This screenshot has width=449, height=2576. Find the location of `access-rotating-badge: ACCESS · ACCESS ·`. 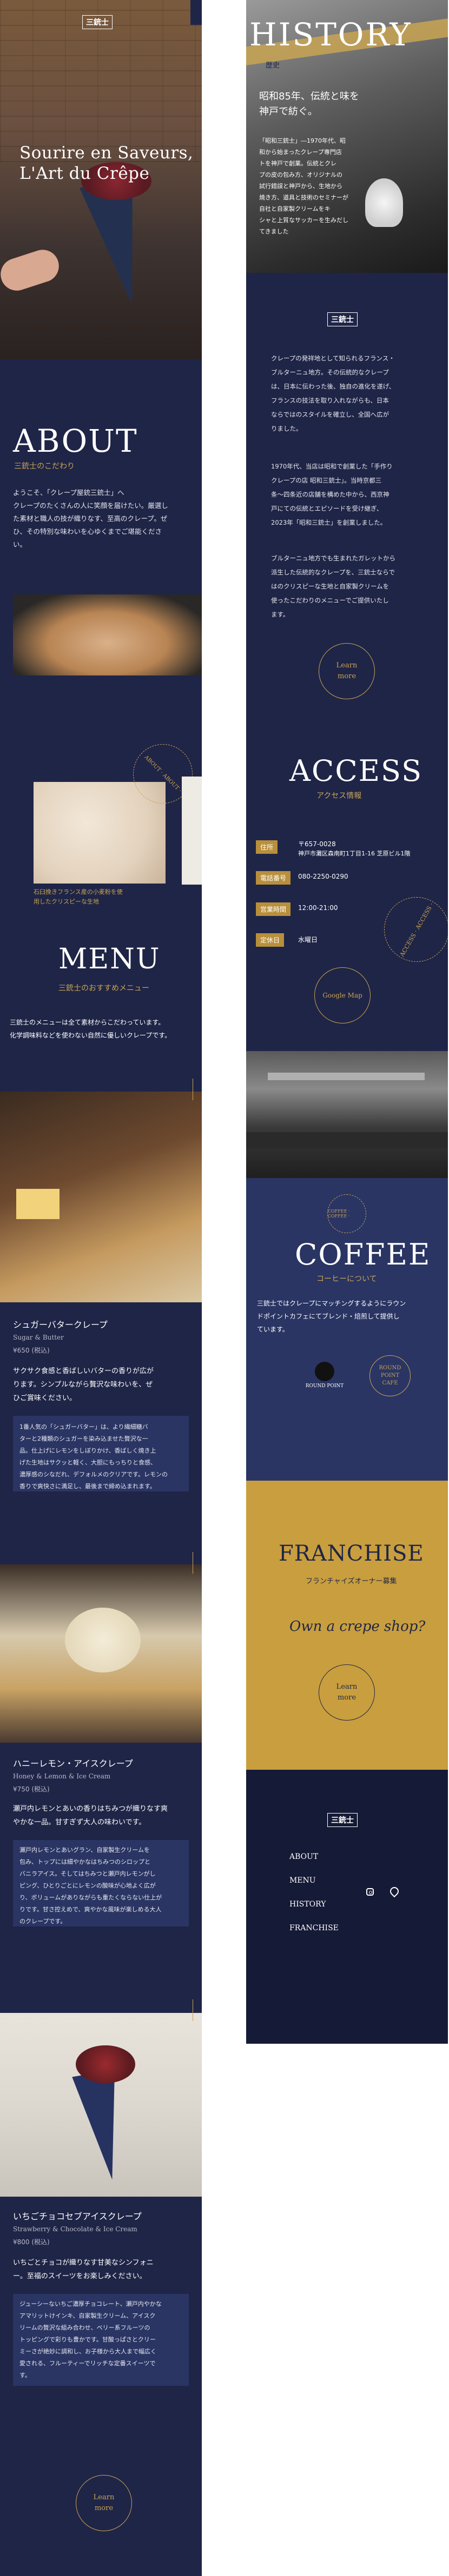

access-rotating-badge: ACCESS · ACCESS · is located at coordinates (416, 929).